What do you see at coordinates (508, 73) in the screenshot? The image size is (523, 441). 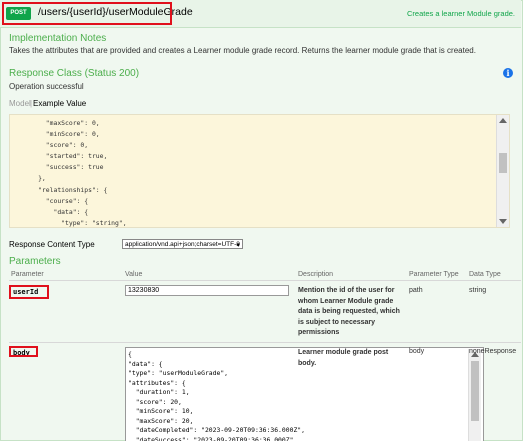 I see `info-icon: i` at bounding box center [508, 73].